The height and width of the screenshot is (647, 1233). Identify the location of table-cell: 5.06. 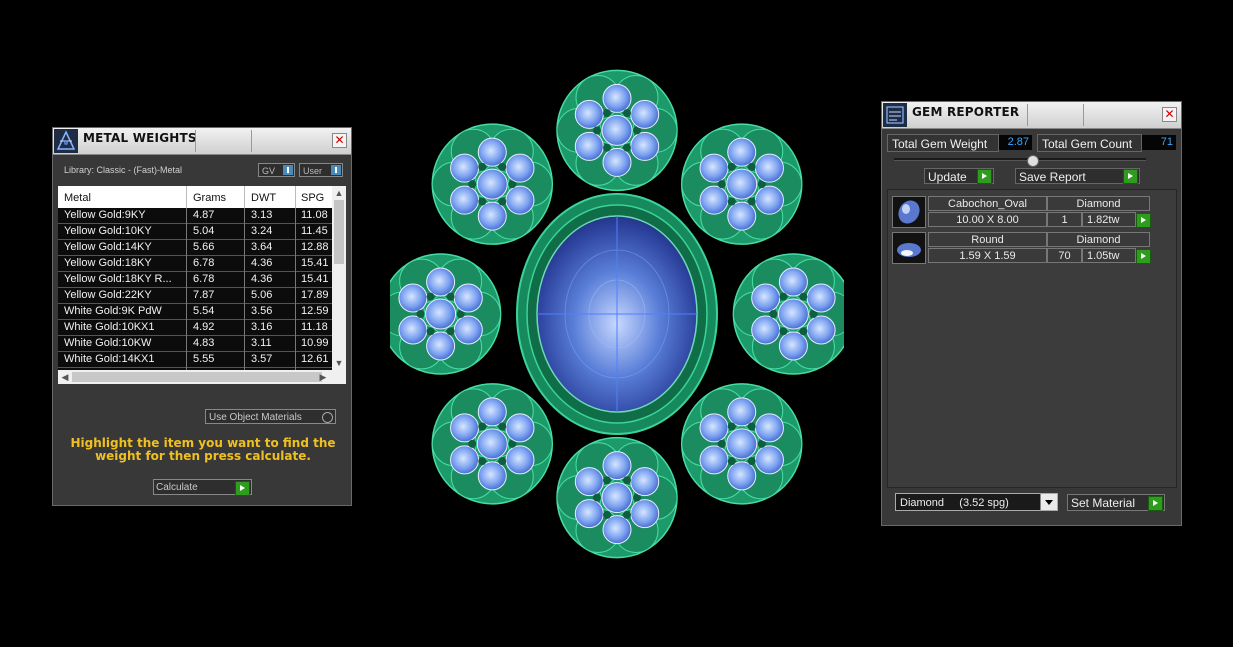
(262, 295).